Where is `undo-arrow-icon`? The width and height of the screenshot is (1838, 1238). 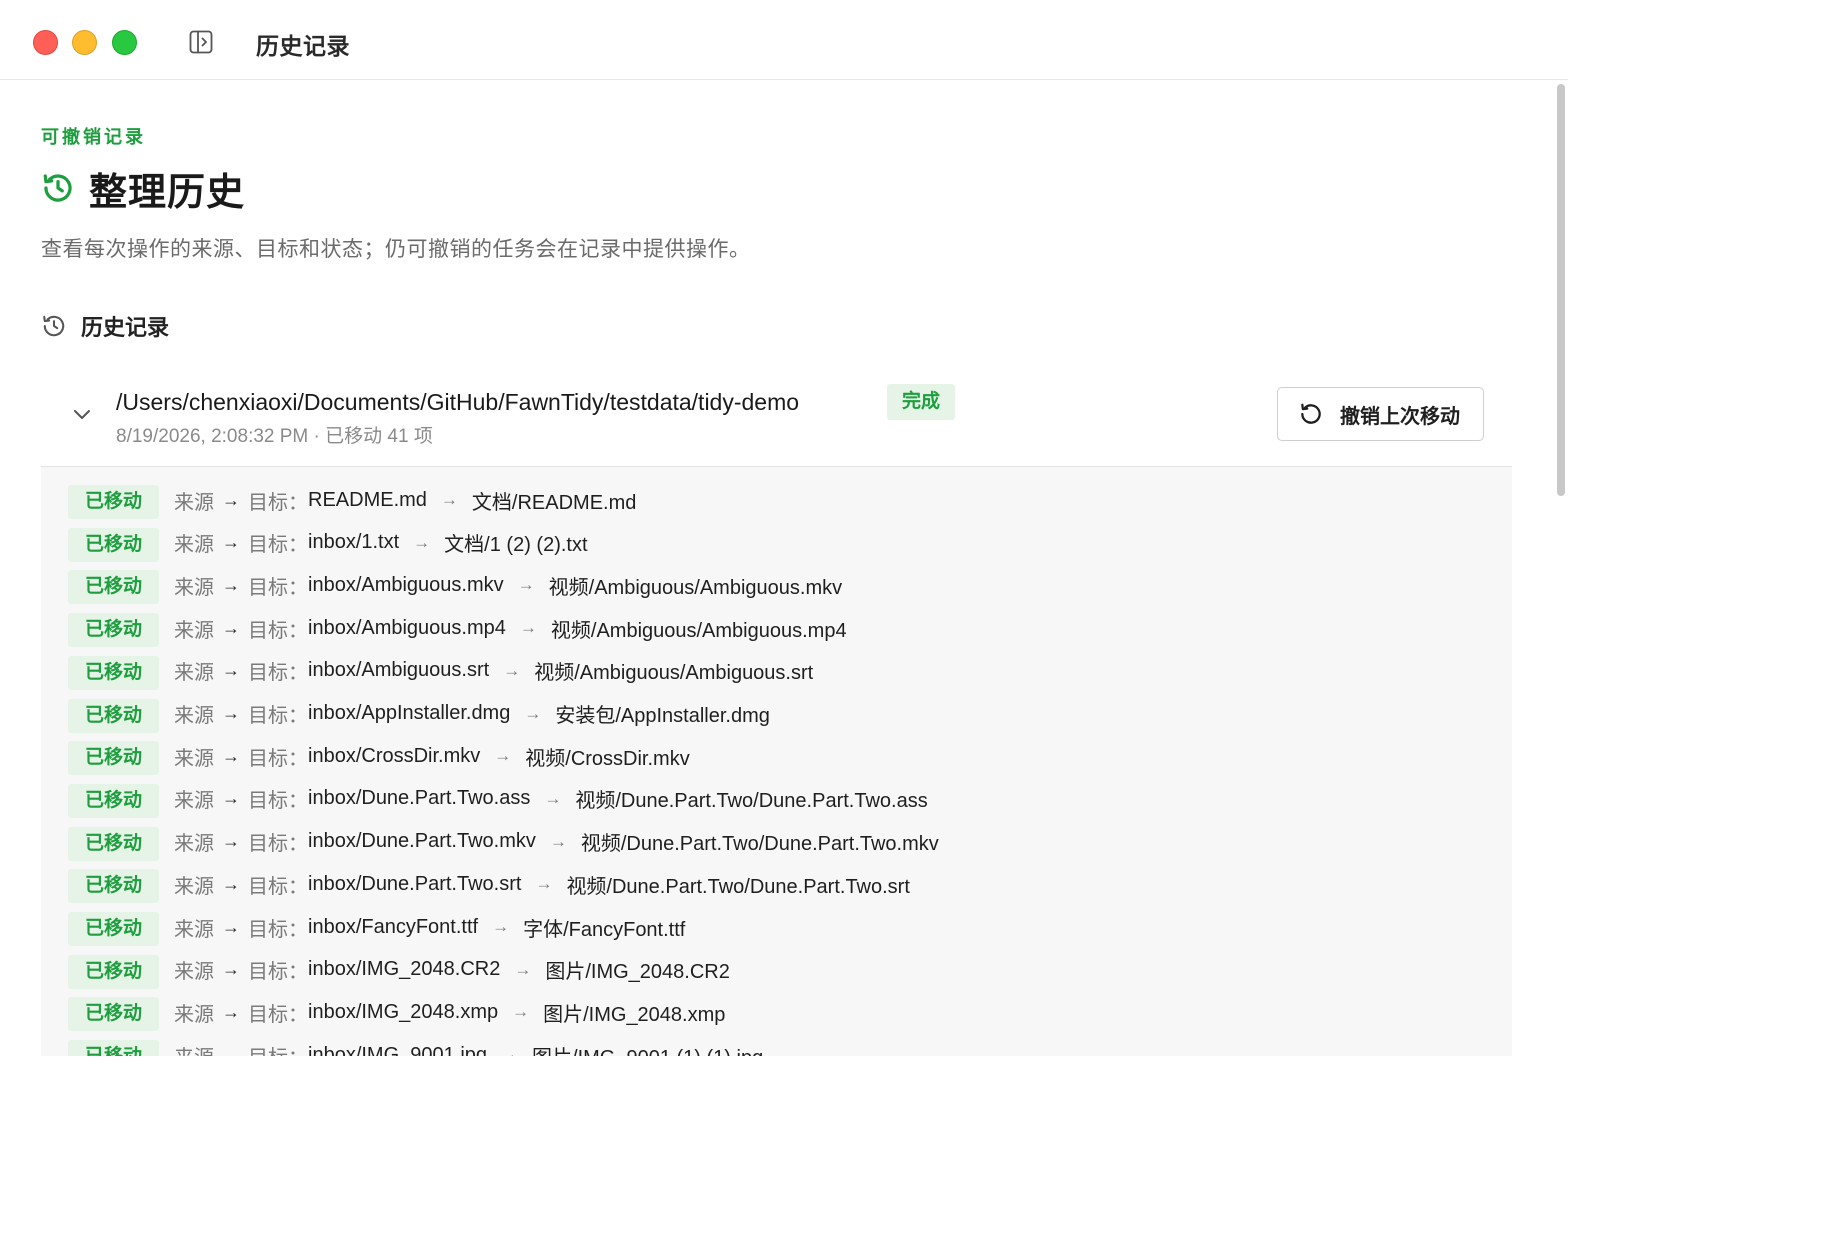
undo-arrow-icon is located at coordinates (1311, 414).